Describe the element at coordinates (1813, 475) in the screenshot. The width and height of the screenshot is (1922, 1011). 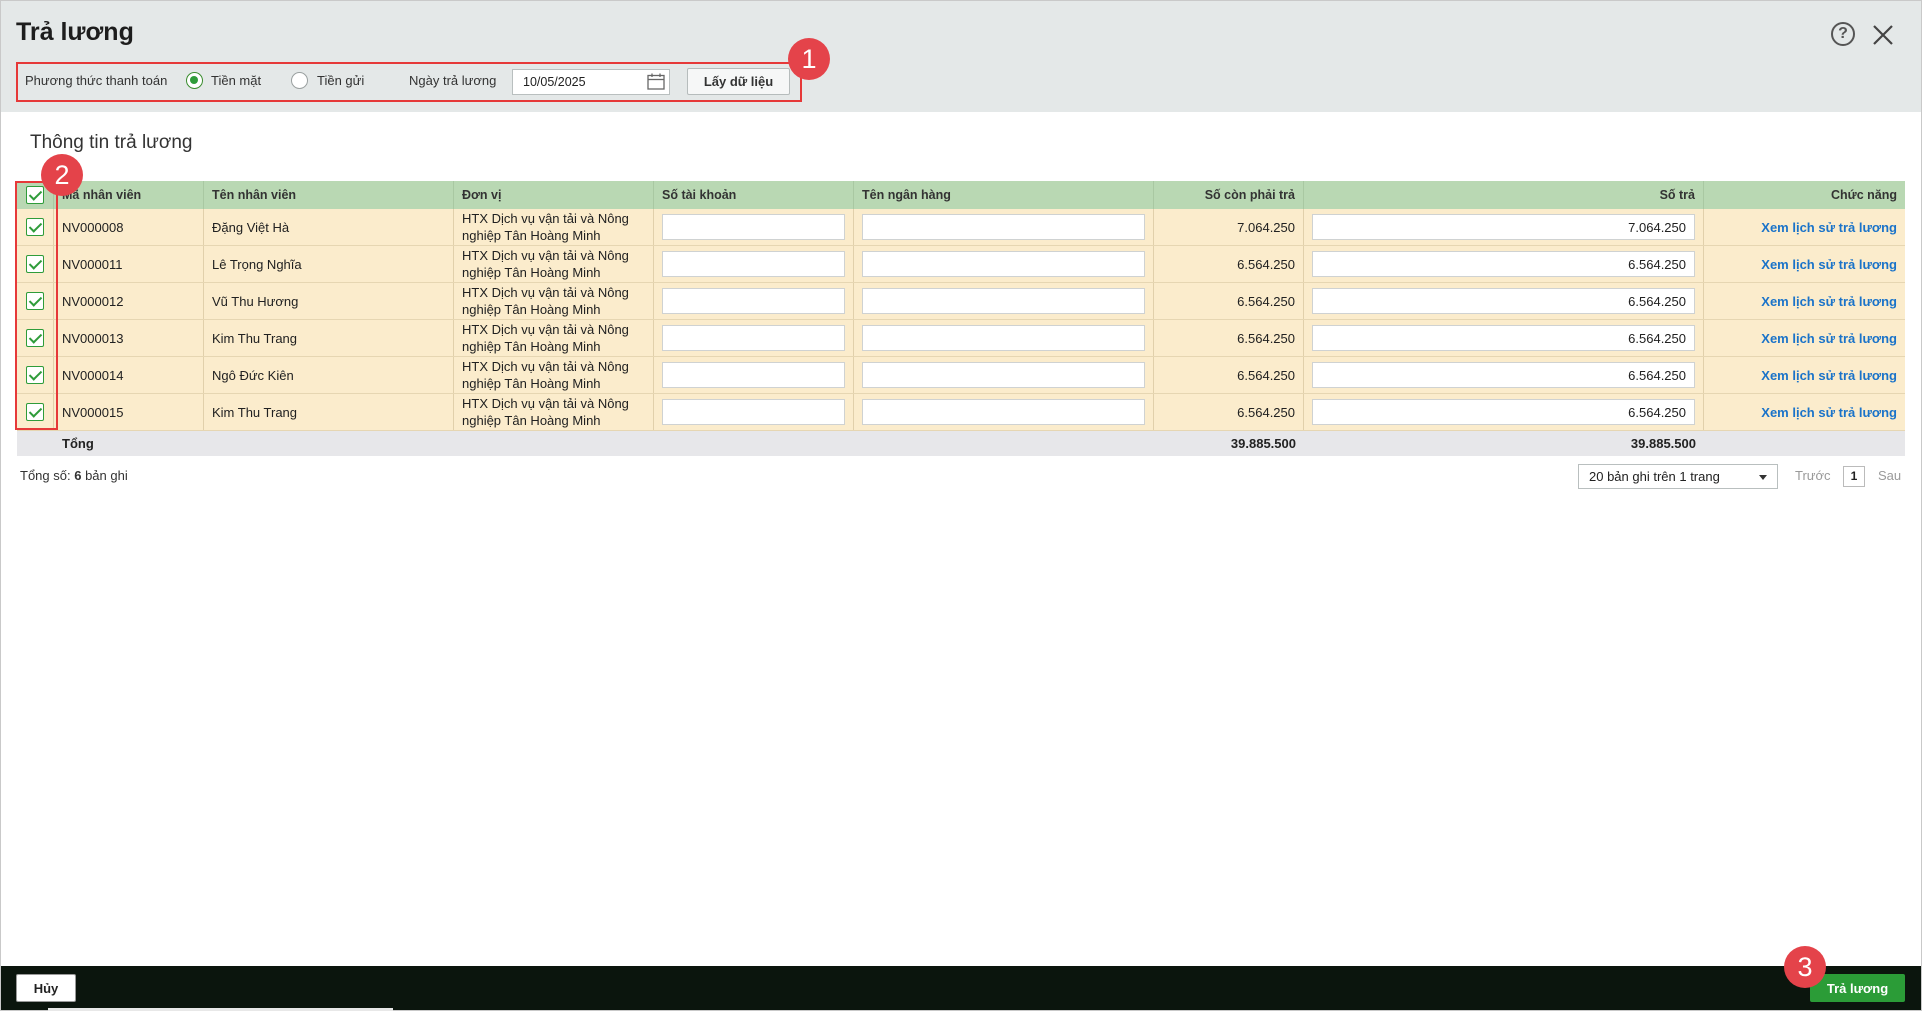
I see `prev-page-button: Trước` at that location.